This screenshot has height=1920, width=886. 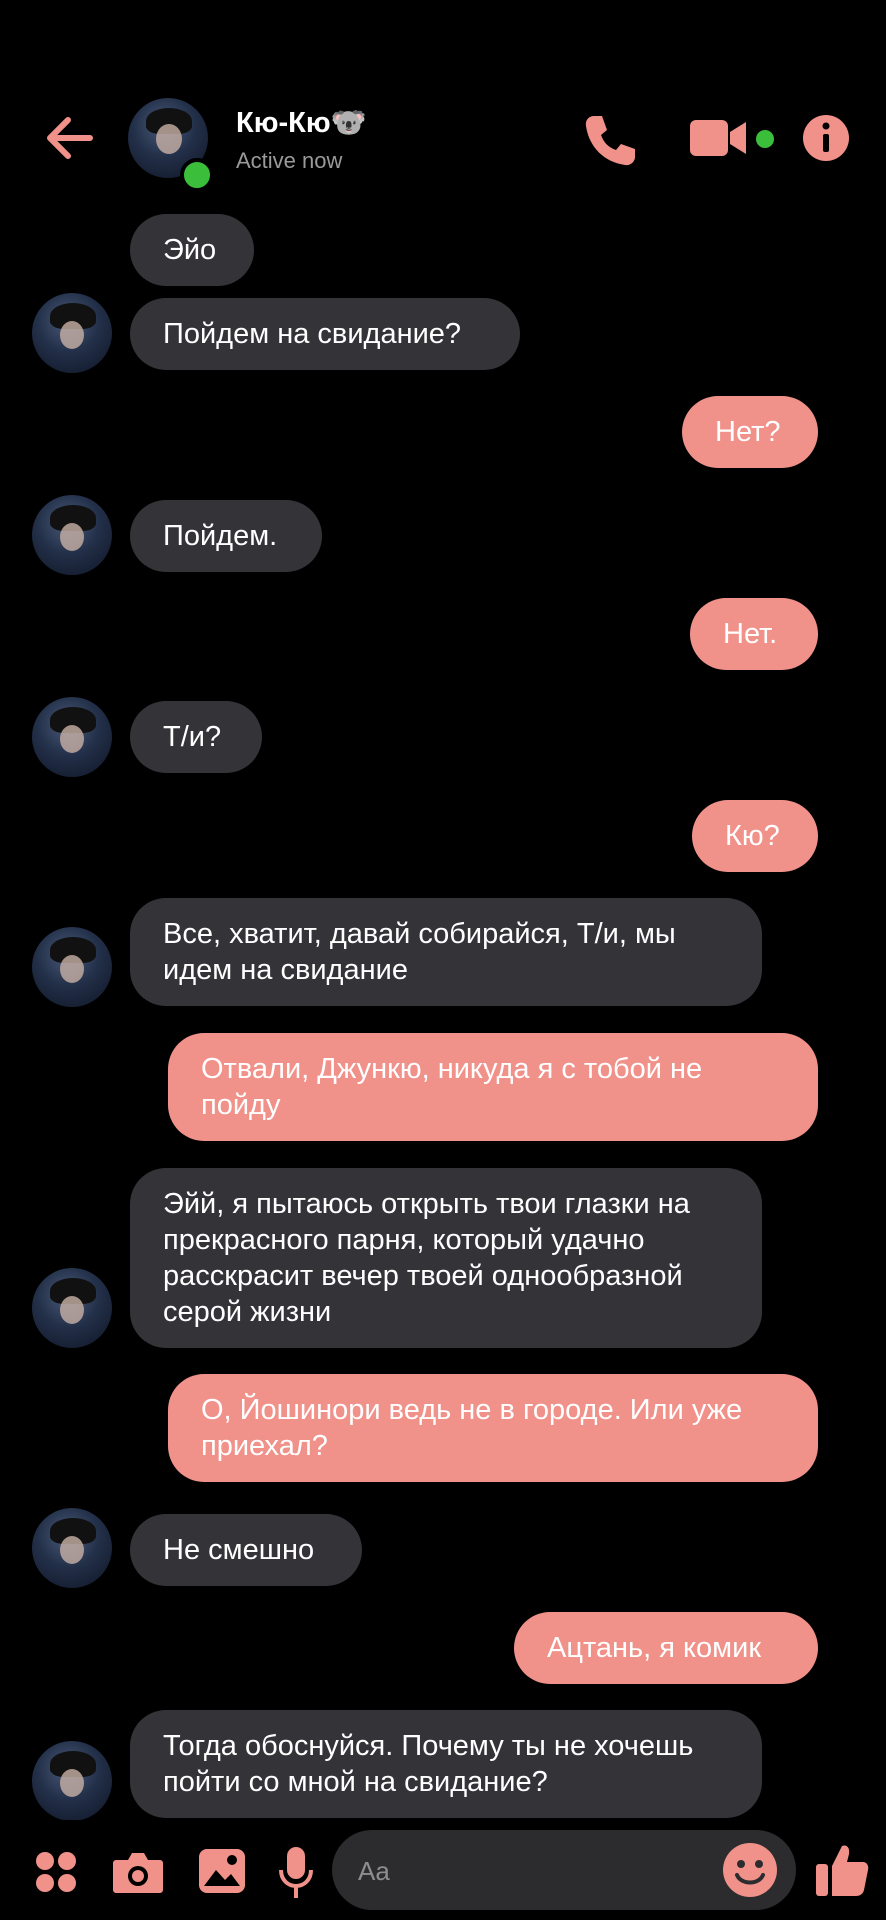 I want to click on message-composer, so click(x=564, y=1870).